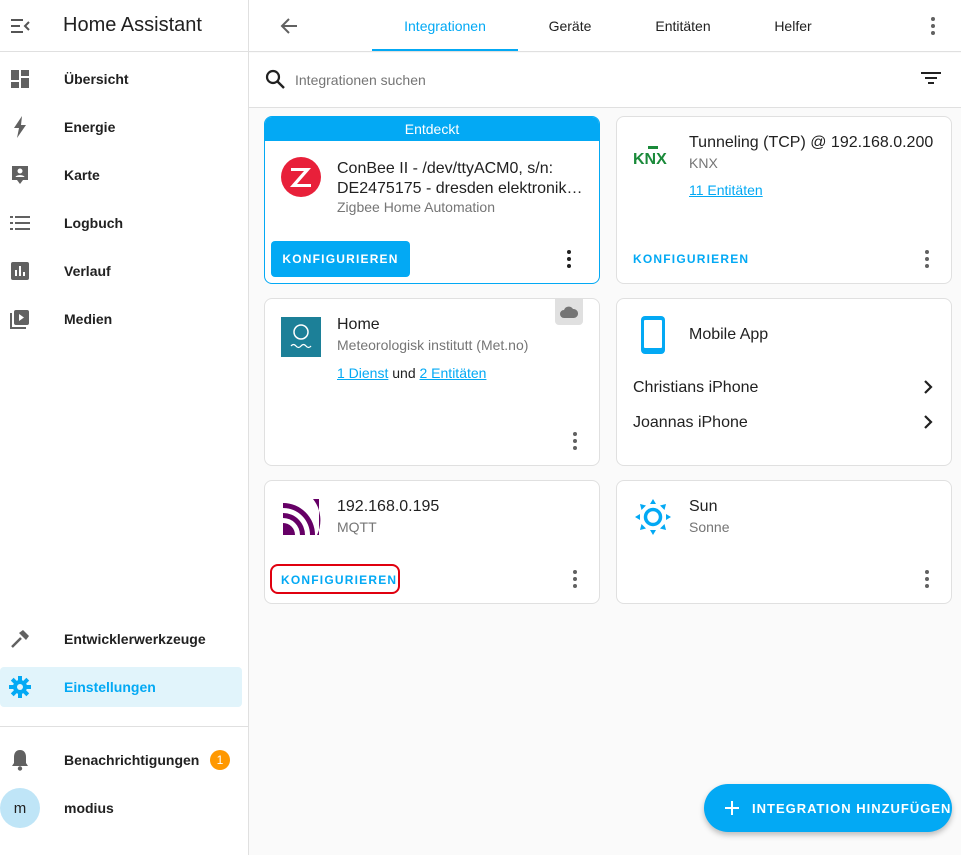 Image resolution: width=961 pixels, height=855 pixels. Describe the element at coordinates (404, 373) in the screenshot. I see `link-connector: und` at that location.